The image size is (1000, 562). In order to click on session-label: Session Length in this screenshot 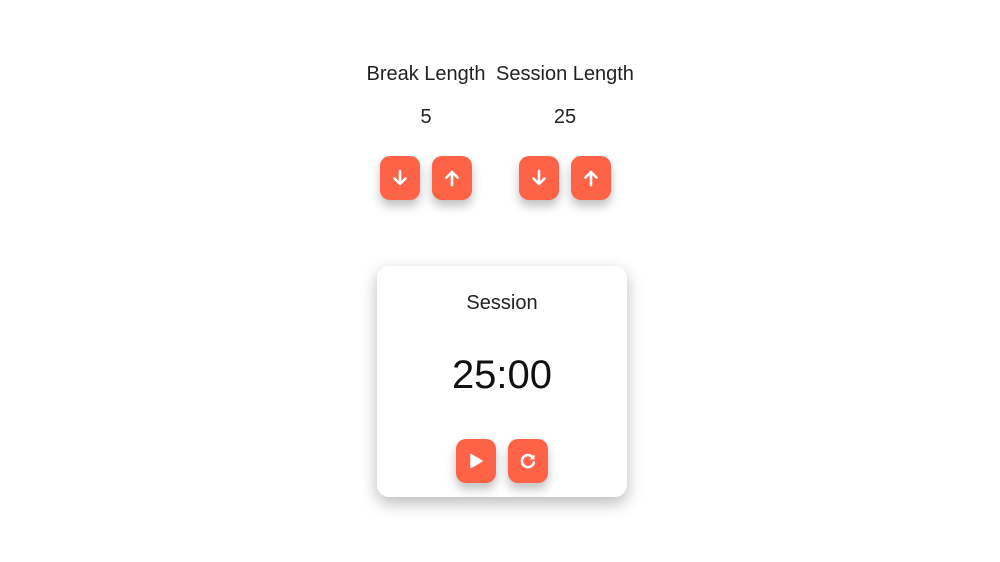, I will do `click(565, 74)`.